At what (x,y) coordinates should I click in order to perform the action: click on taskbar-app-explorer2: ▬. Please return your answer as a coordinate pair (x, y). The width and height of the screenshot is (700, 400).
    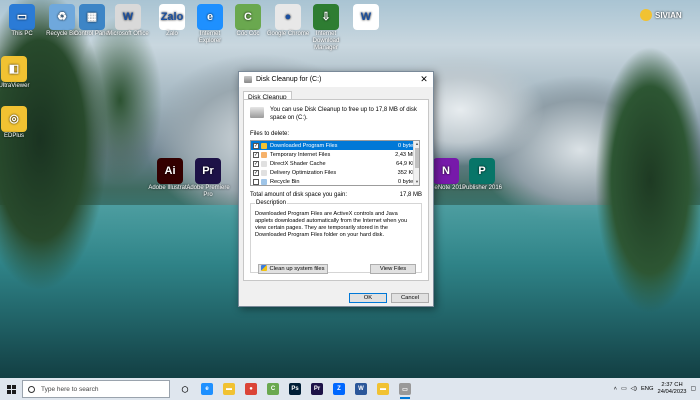
    Looking at the image, I should click on (383, 389).